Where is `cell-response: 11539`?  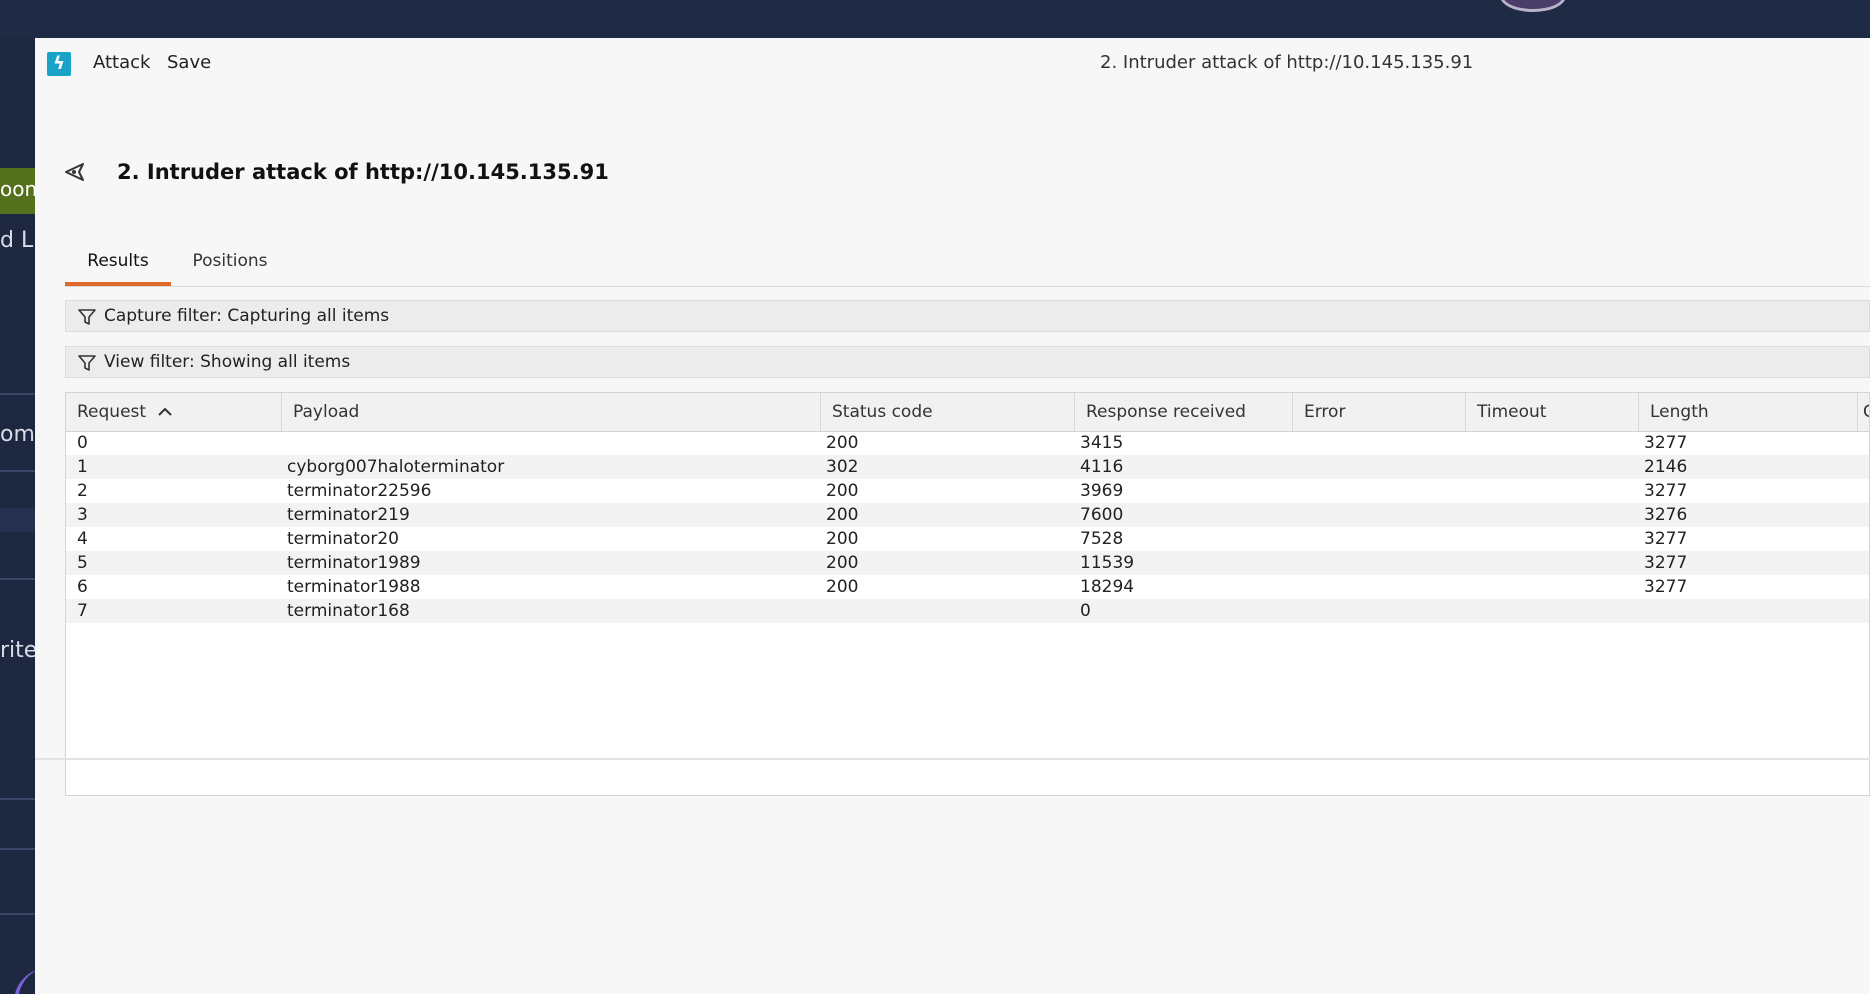
cell-response: 11539 is located at coordinates (1107, 563).